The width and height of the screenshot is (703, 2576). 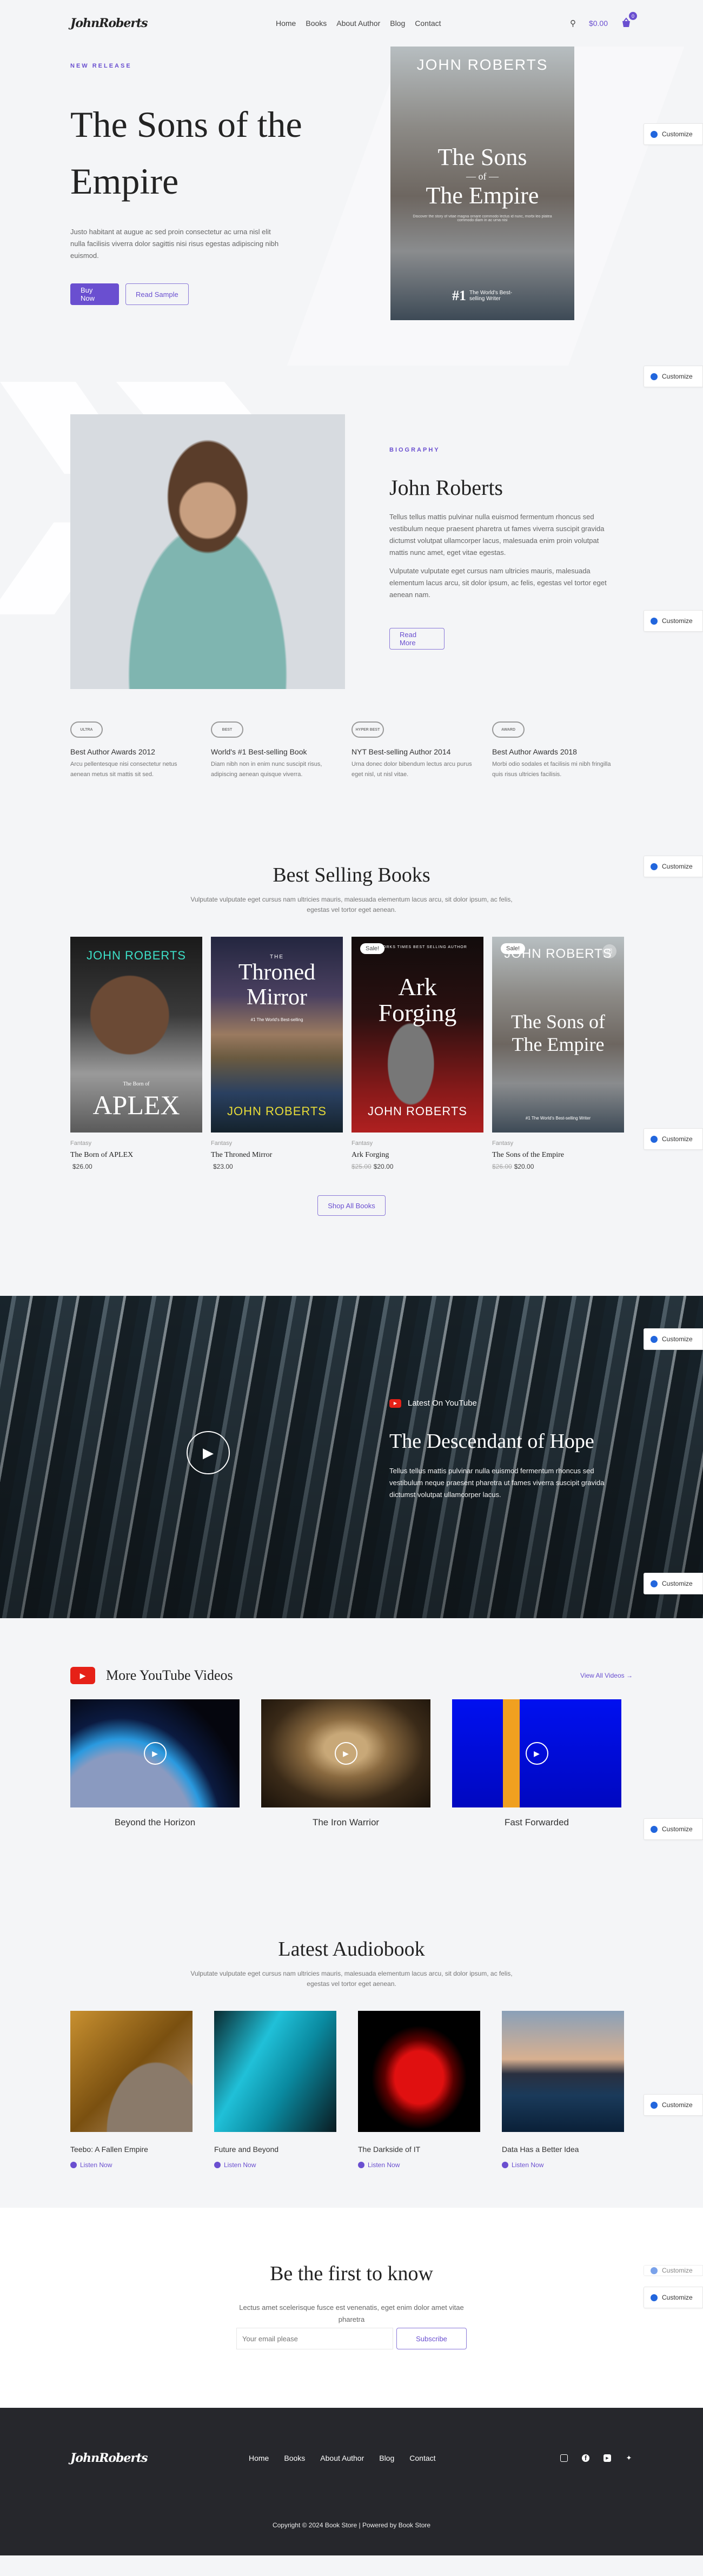 I want to click on footer-nav-blog: Blog, so click(x=386, y=2458).